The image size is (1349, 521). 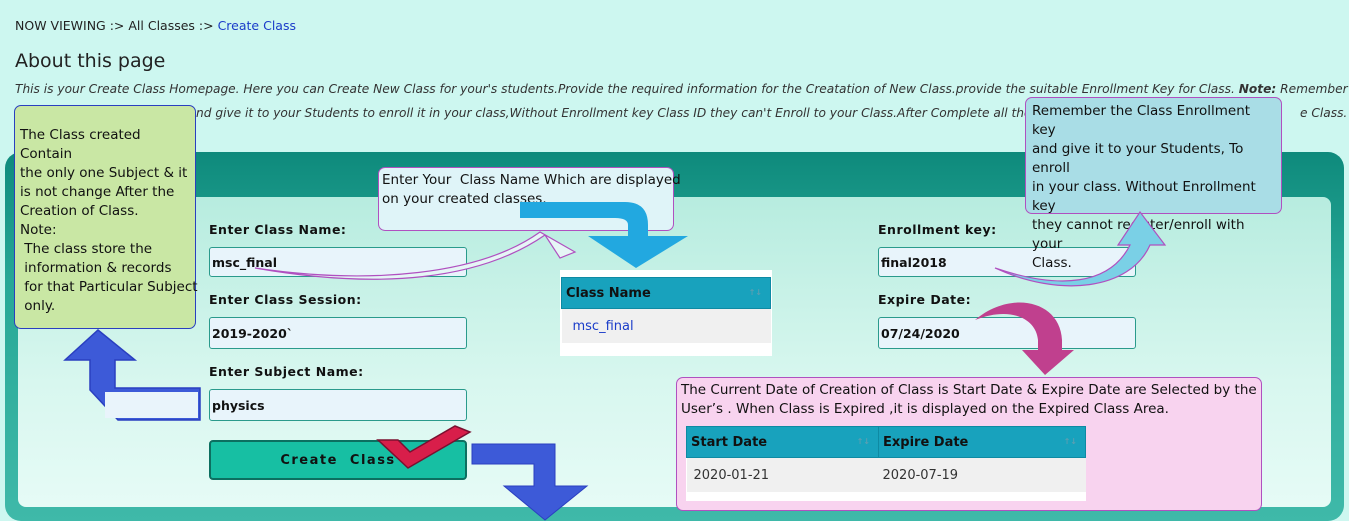 What do you see at coordinates (424, 447) in the screenshot?
I see `check-mark-icon` at bounding box center [424, 447].